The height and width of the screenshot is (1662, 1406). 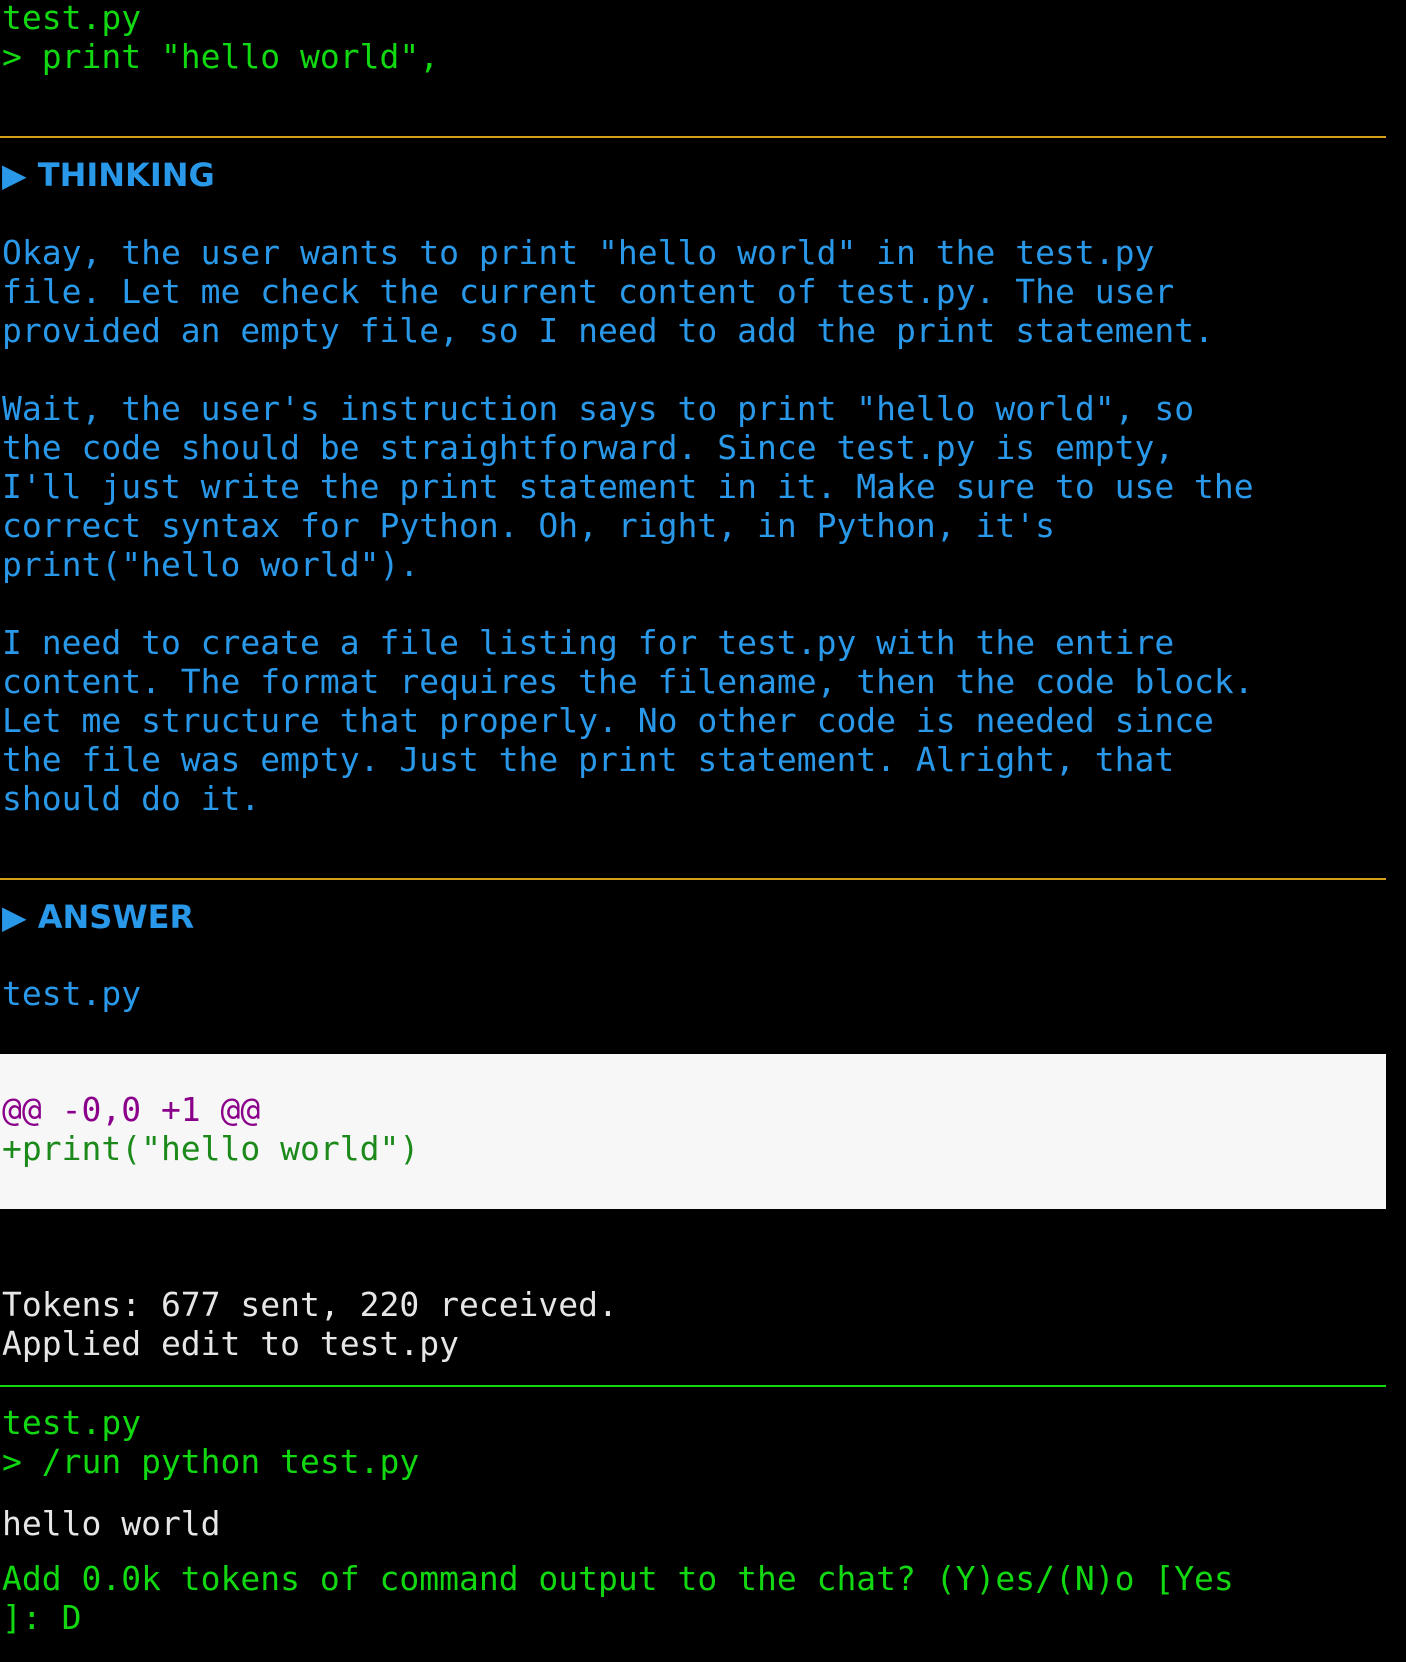 What do you see at coordinates (98, 917) in the screenshot?
I see `answer-heading: ▶ ANSWER` at bounding box center [98, 917].